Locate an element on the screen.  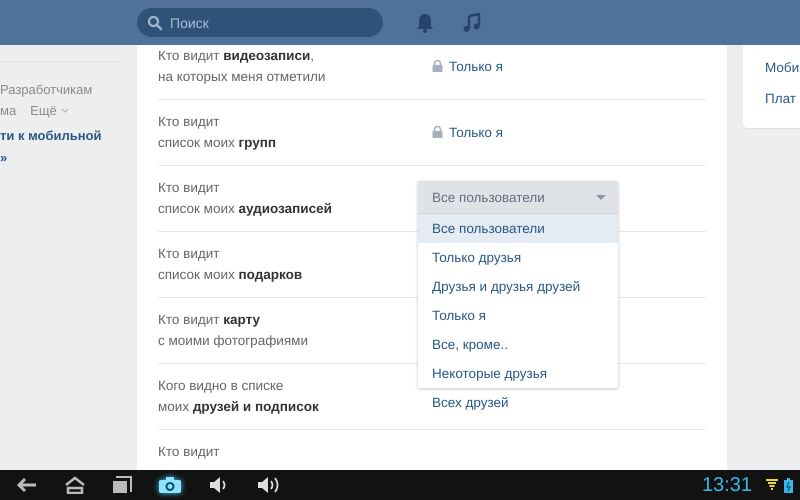
clock: 13:31 is located at coordinates (727, 485).